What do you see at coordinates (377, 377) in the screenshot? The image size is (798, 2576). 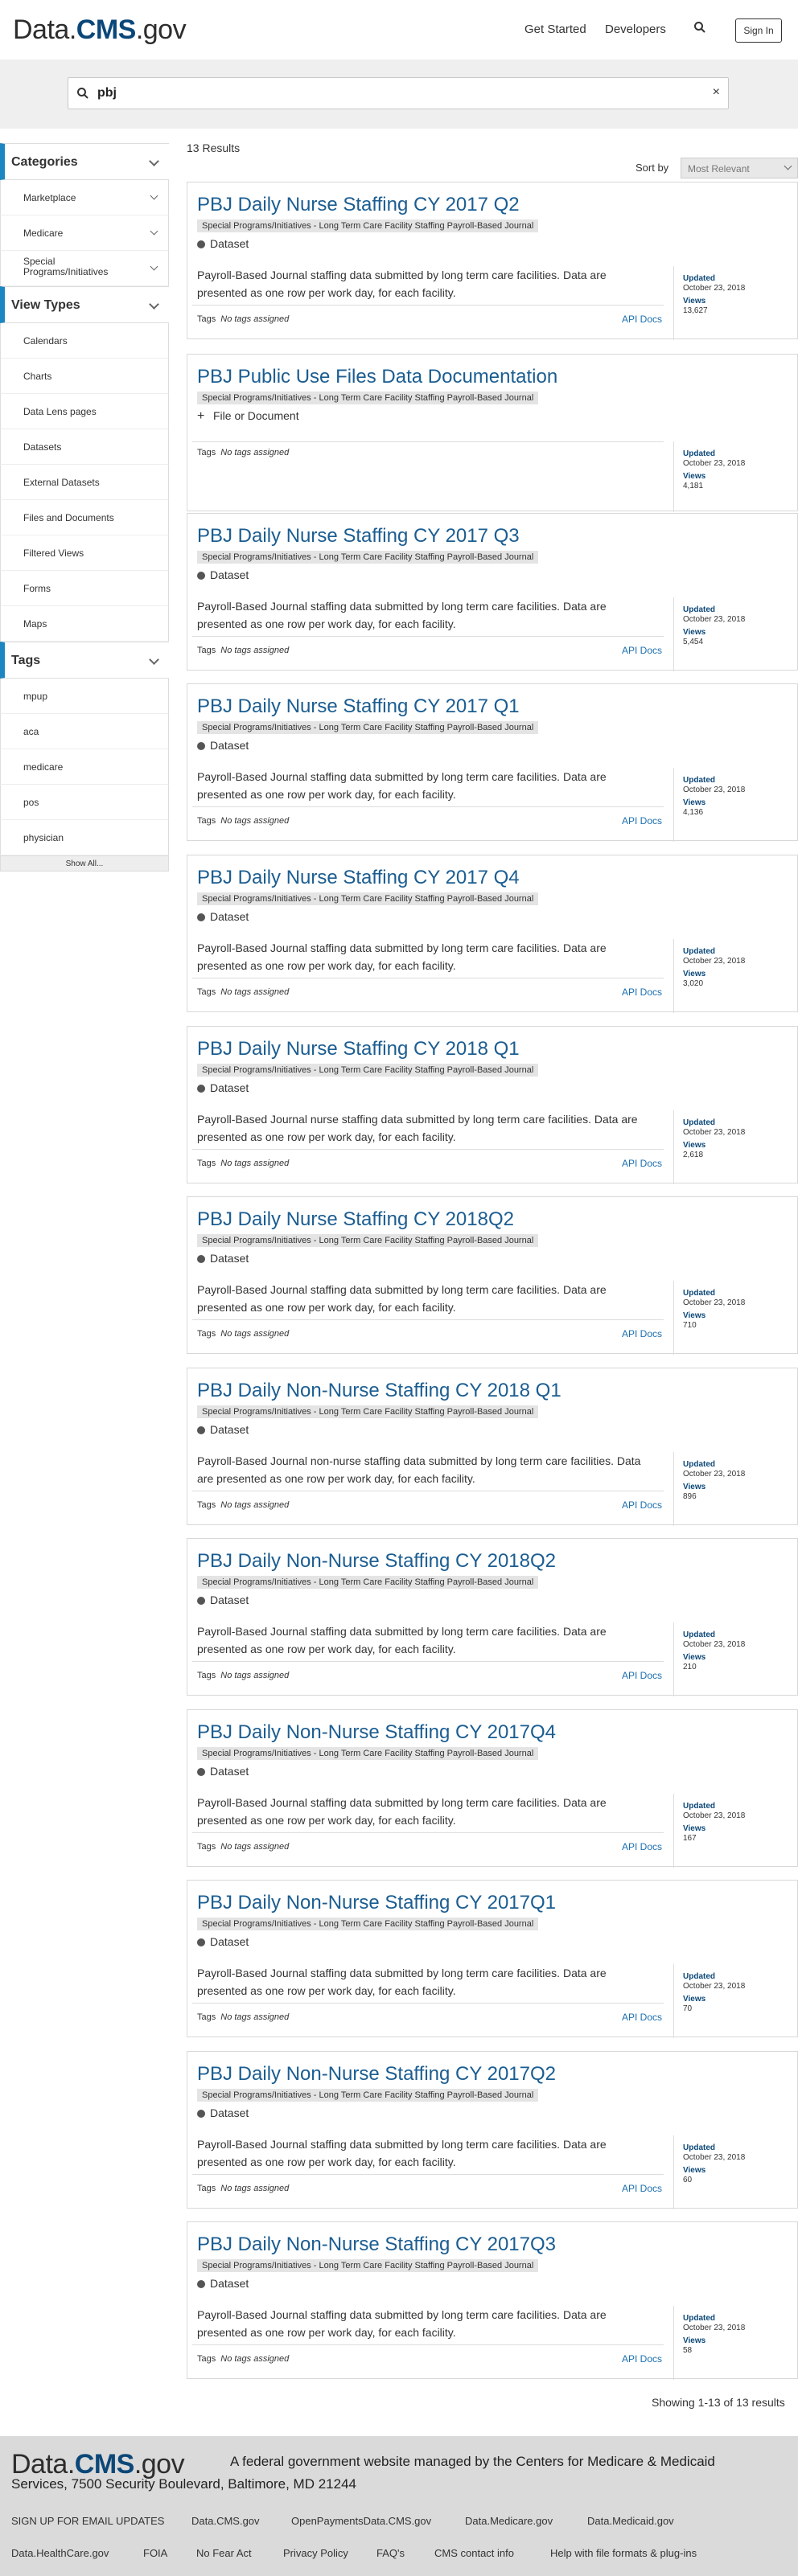 I see `result-title-link: PBJ Public Use Files Data Documentation` at bounding box center [377, 377].